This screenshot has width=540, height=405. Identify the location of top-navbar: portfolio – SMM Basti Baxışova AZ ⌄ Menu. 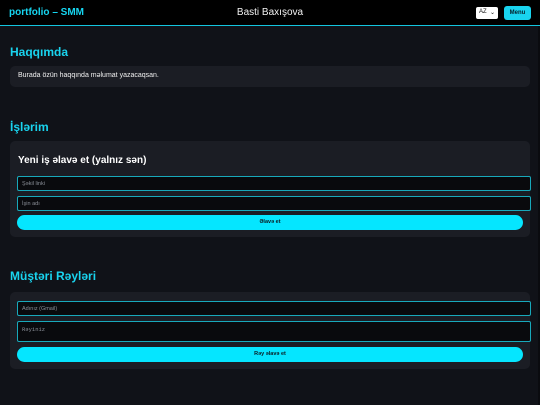
(270, 13).